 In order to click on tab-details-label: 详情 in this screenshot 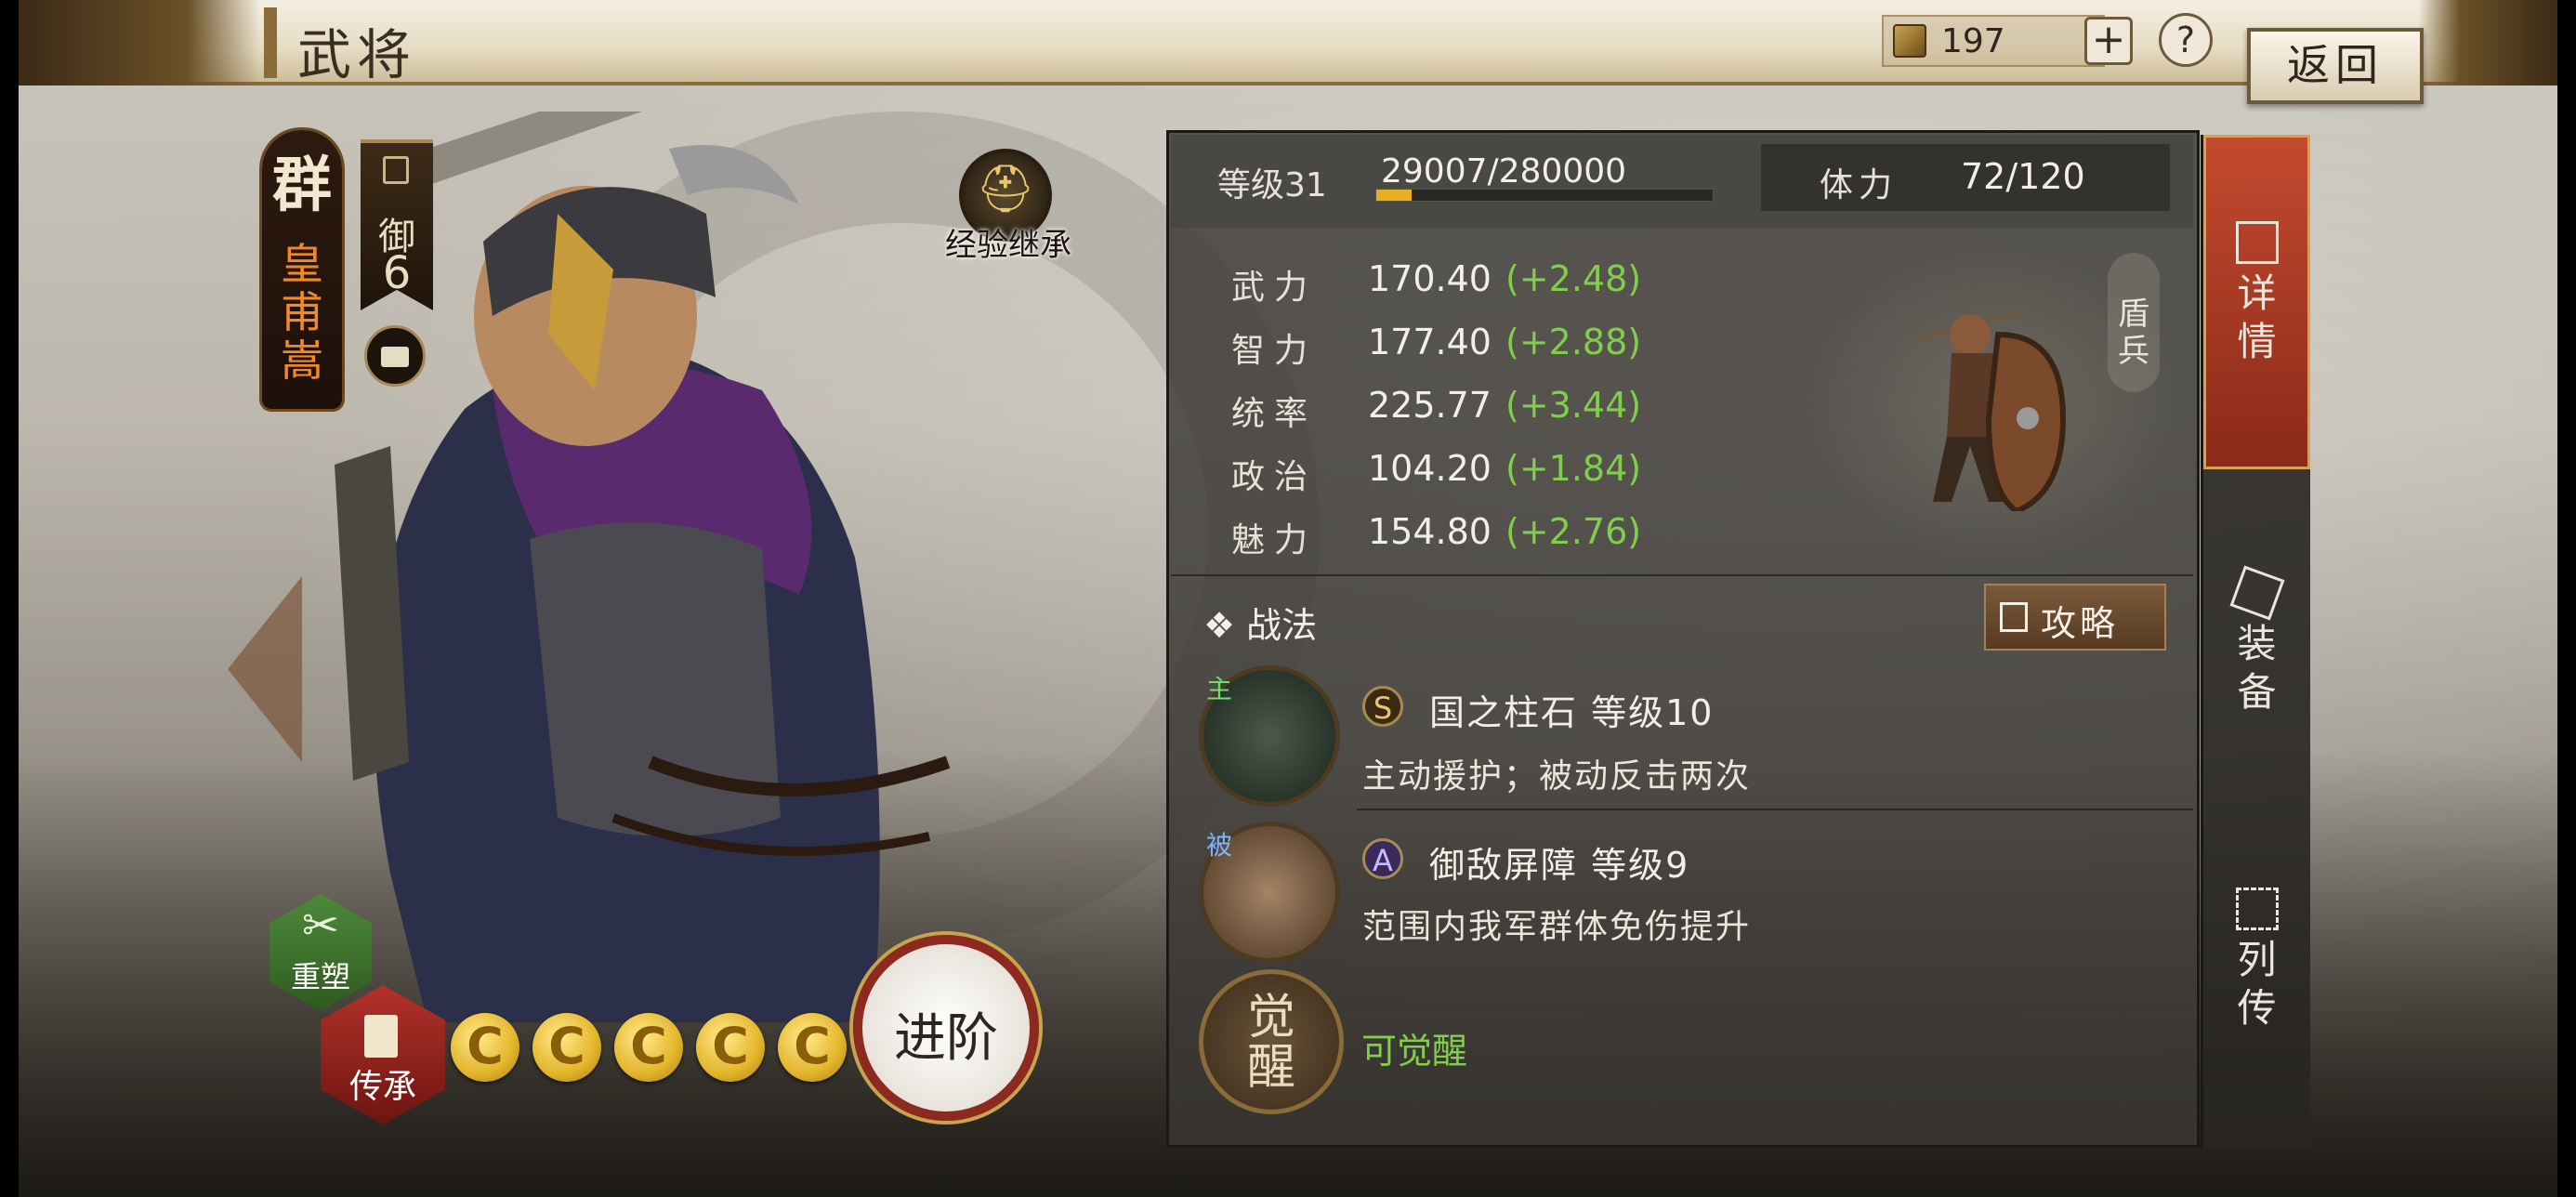, I will do `click(2257, 317)`.